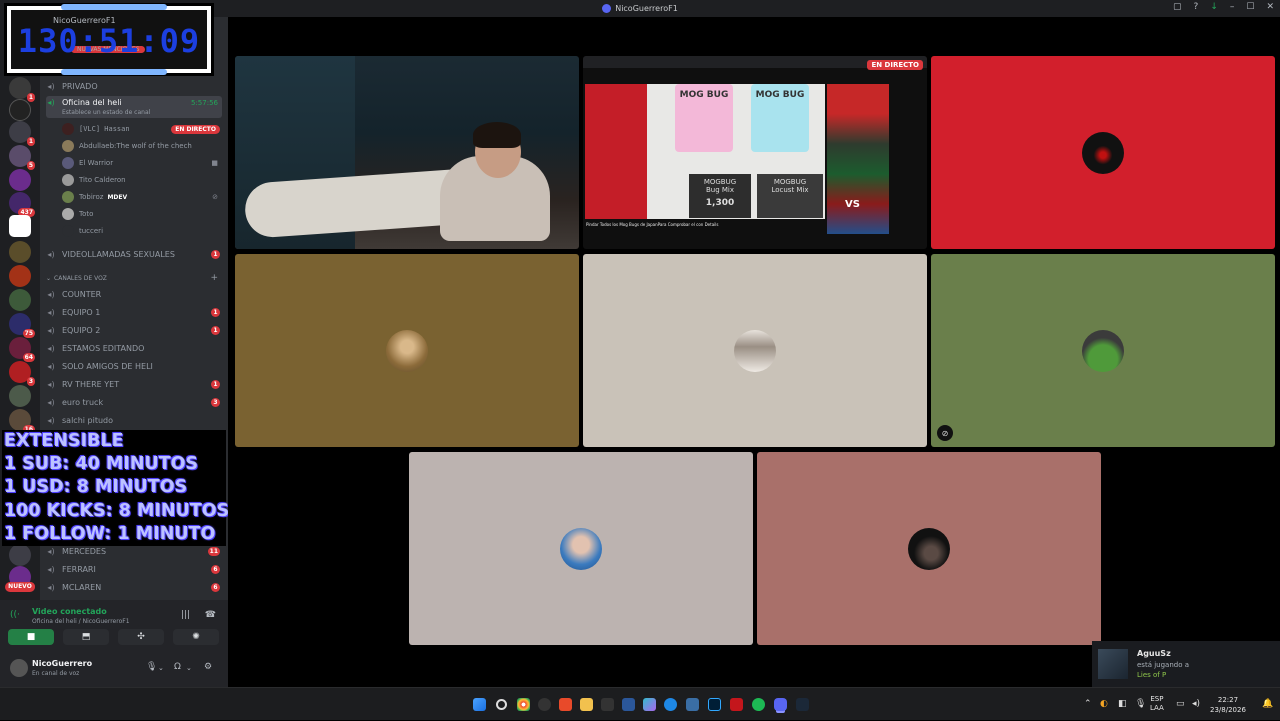 The image size is (1280, 721). Describe the element at coordinates (142, 129) in the screenshot. I see `voice-user: [VLC] Hassan EN DIRECTO` at that location.